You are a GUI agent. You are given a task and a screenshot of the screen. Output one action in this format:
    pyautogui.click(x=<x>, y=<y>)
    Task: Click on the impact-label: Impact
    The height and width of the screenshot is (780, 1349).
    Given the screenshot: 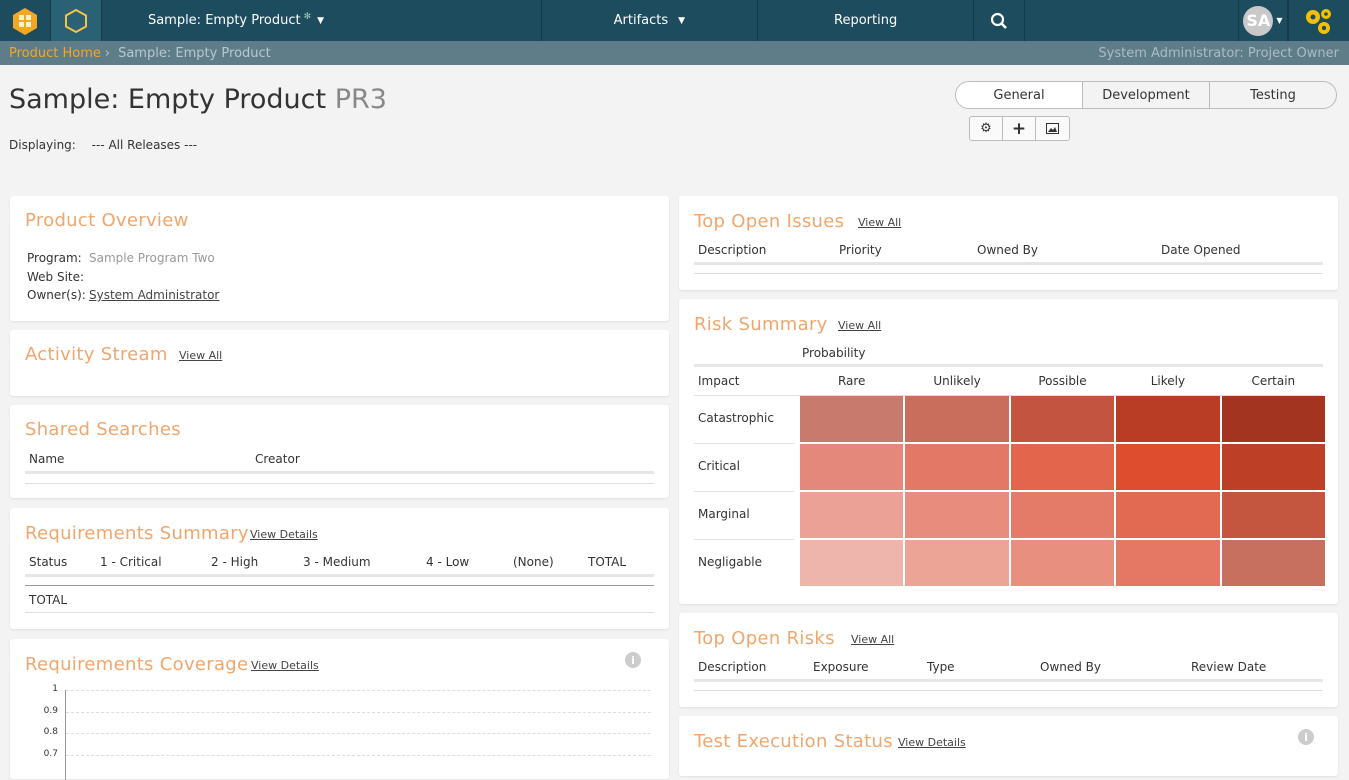 What is the action you would take?
    pyautogui.click(x=719, y=381)
    